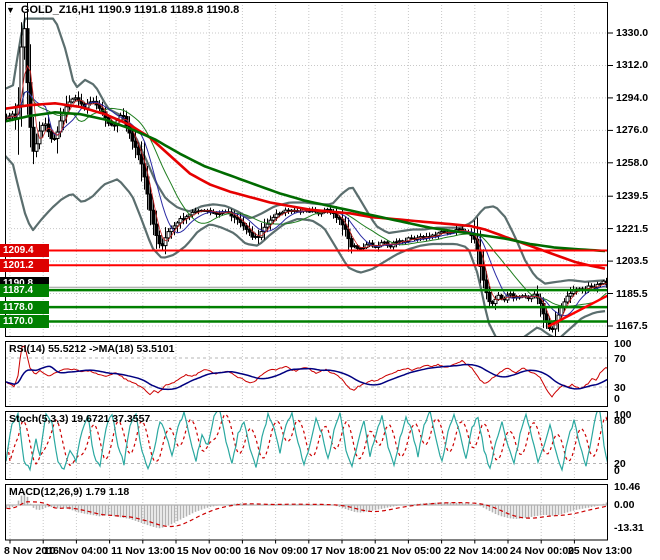 This screenshot has width=660, height=560. What do you see at coordinates (632, 33) in the screenshot?
I see `price-tick-label: 1330.0` at bounding box center [632, 33].